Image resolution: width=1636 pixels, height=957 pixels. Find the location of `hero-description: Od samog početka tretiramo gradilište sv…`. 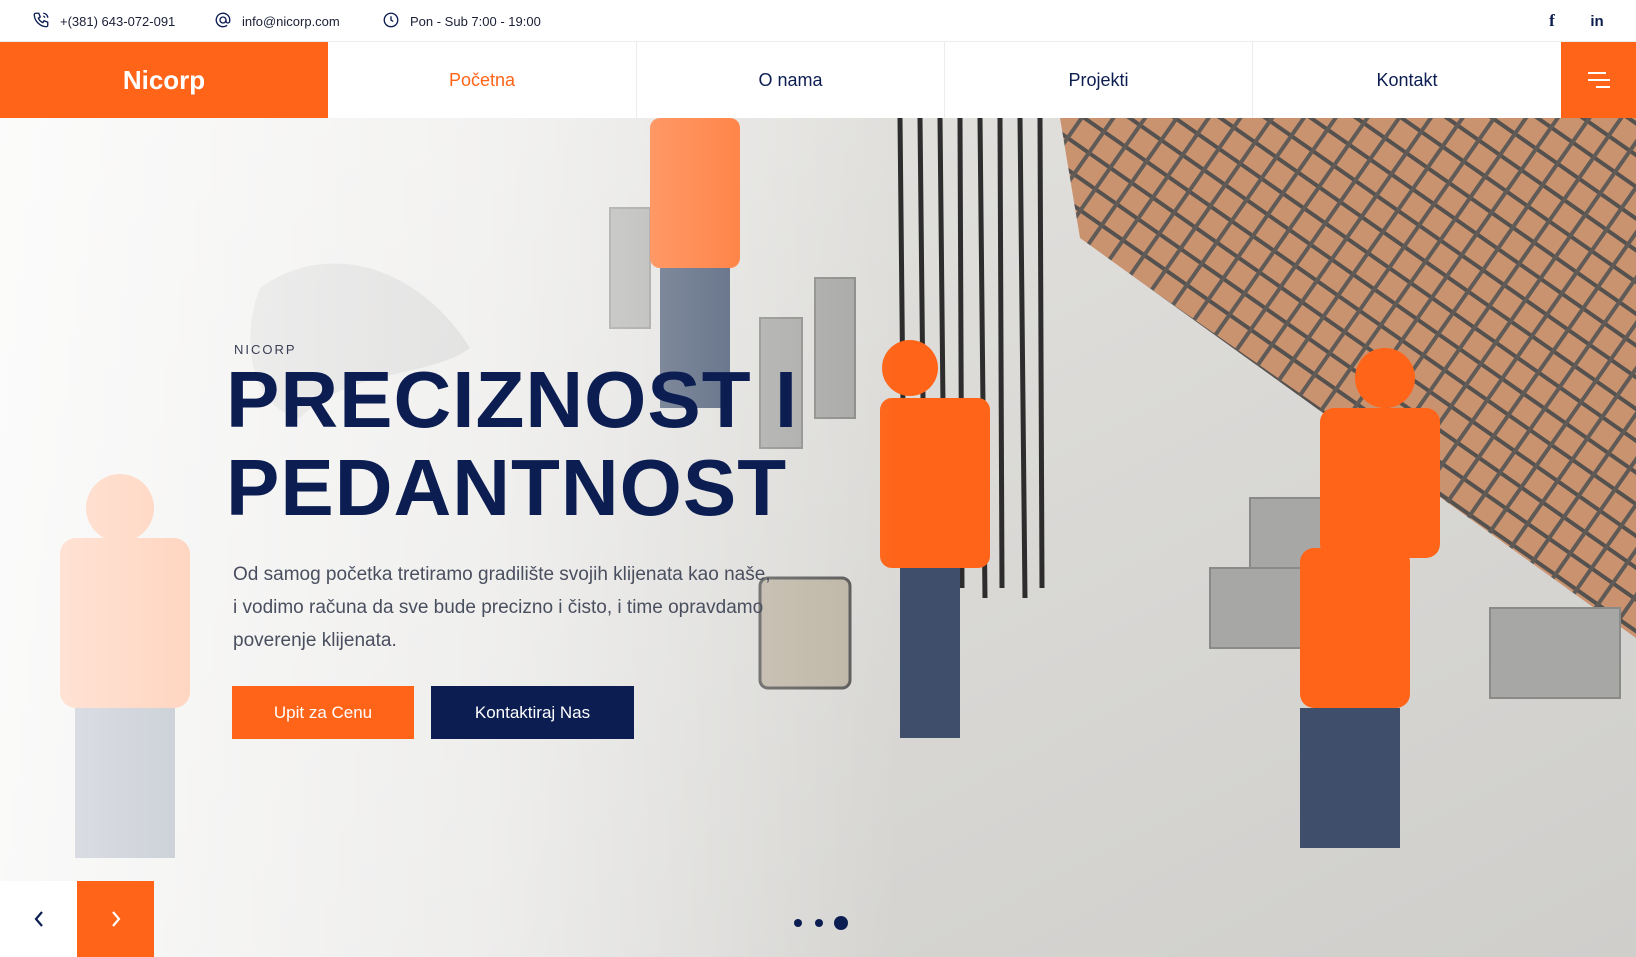

hero-description: Od samog početka tretiramo gradilište sv… is located at coordinates (502, 607).